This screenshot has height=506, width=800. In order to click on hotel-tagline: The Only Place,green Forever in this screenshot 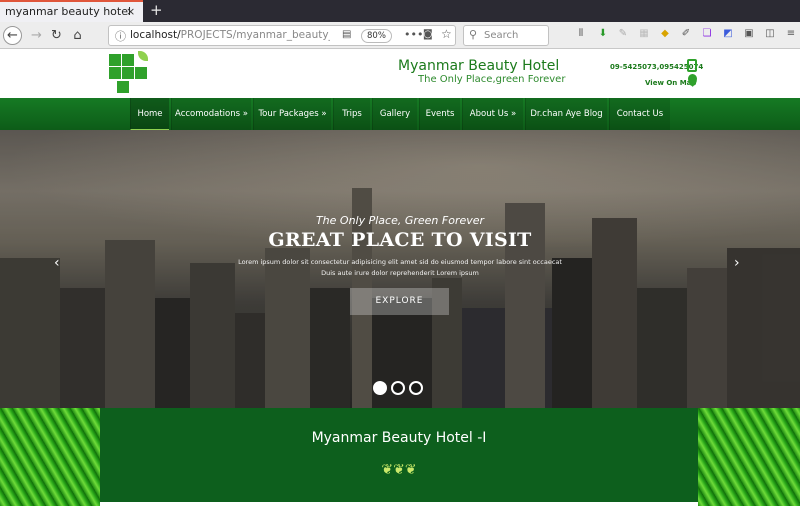, I will do `click(492, 79)`.